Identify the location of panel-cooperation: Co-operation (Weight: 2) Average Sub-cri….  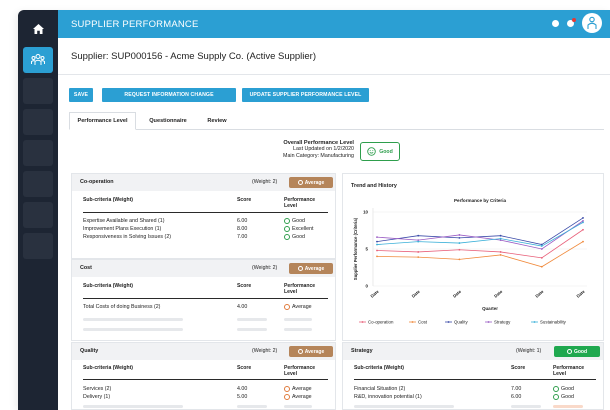
(203, 216).